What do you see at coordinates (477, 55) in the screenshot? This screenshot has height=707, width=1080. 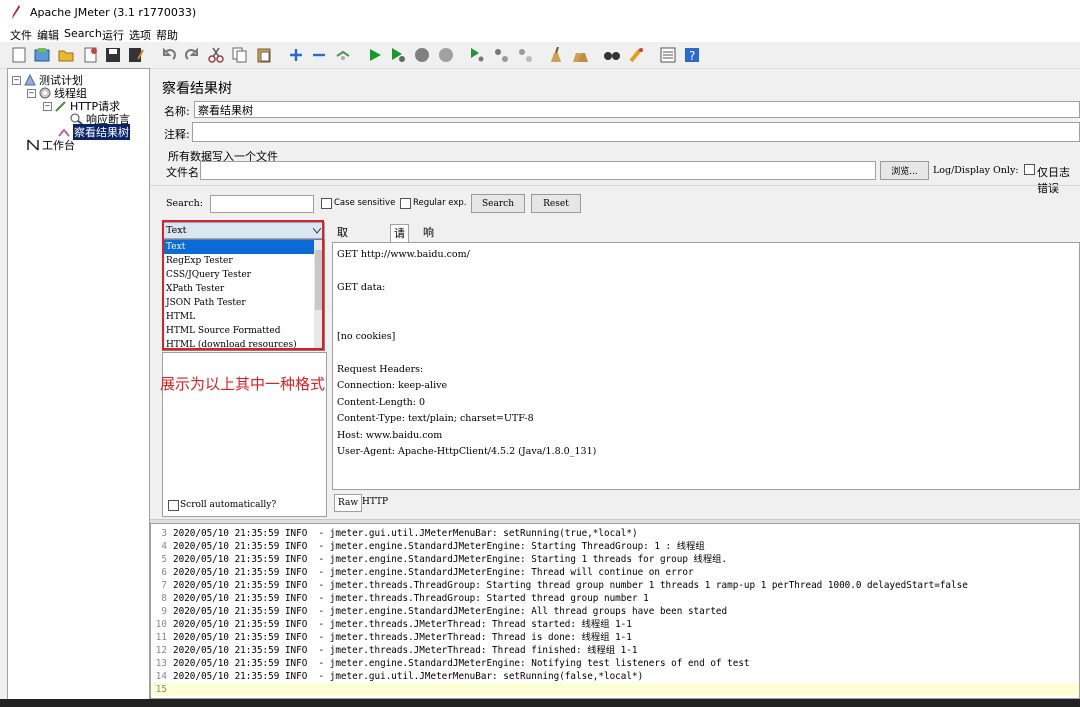 I see `remote-start-icon` at bounding box center [477, 55].